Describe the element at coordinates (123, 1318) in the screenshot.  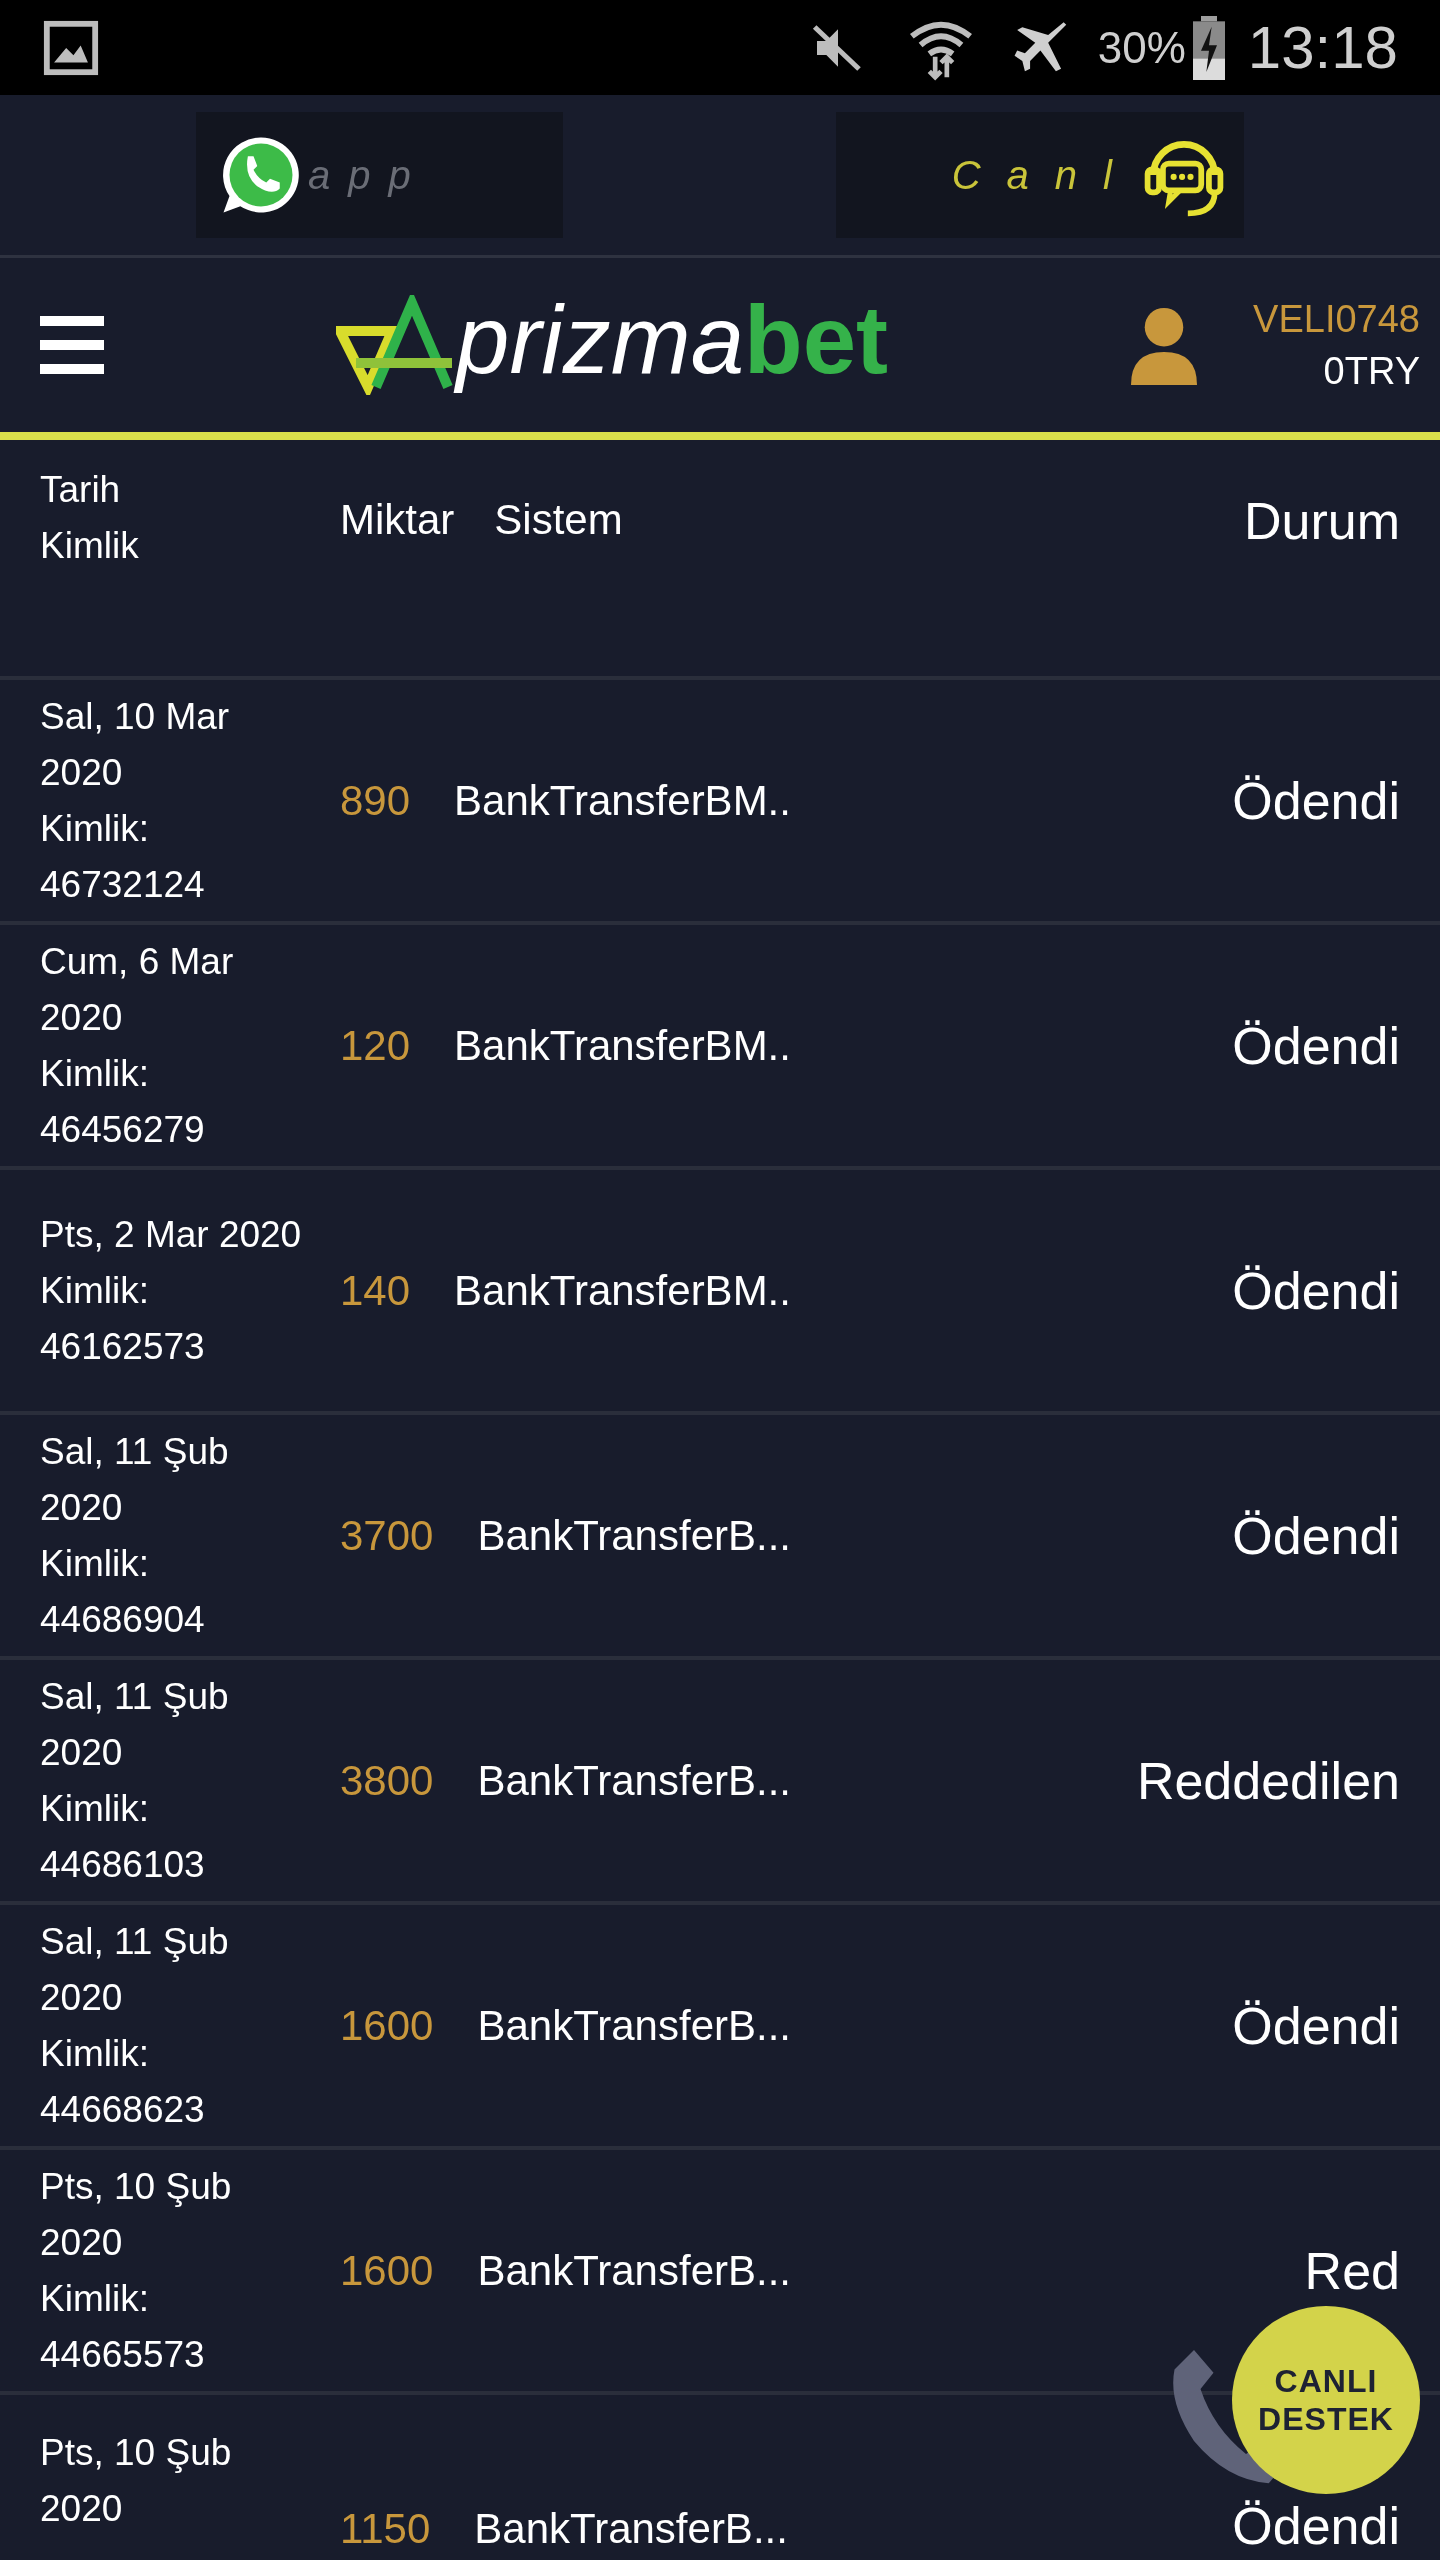
I see `transaction-id-text: Kimlik: 46162573` at that location.